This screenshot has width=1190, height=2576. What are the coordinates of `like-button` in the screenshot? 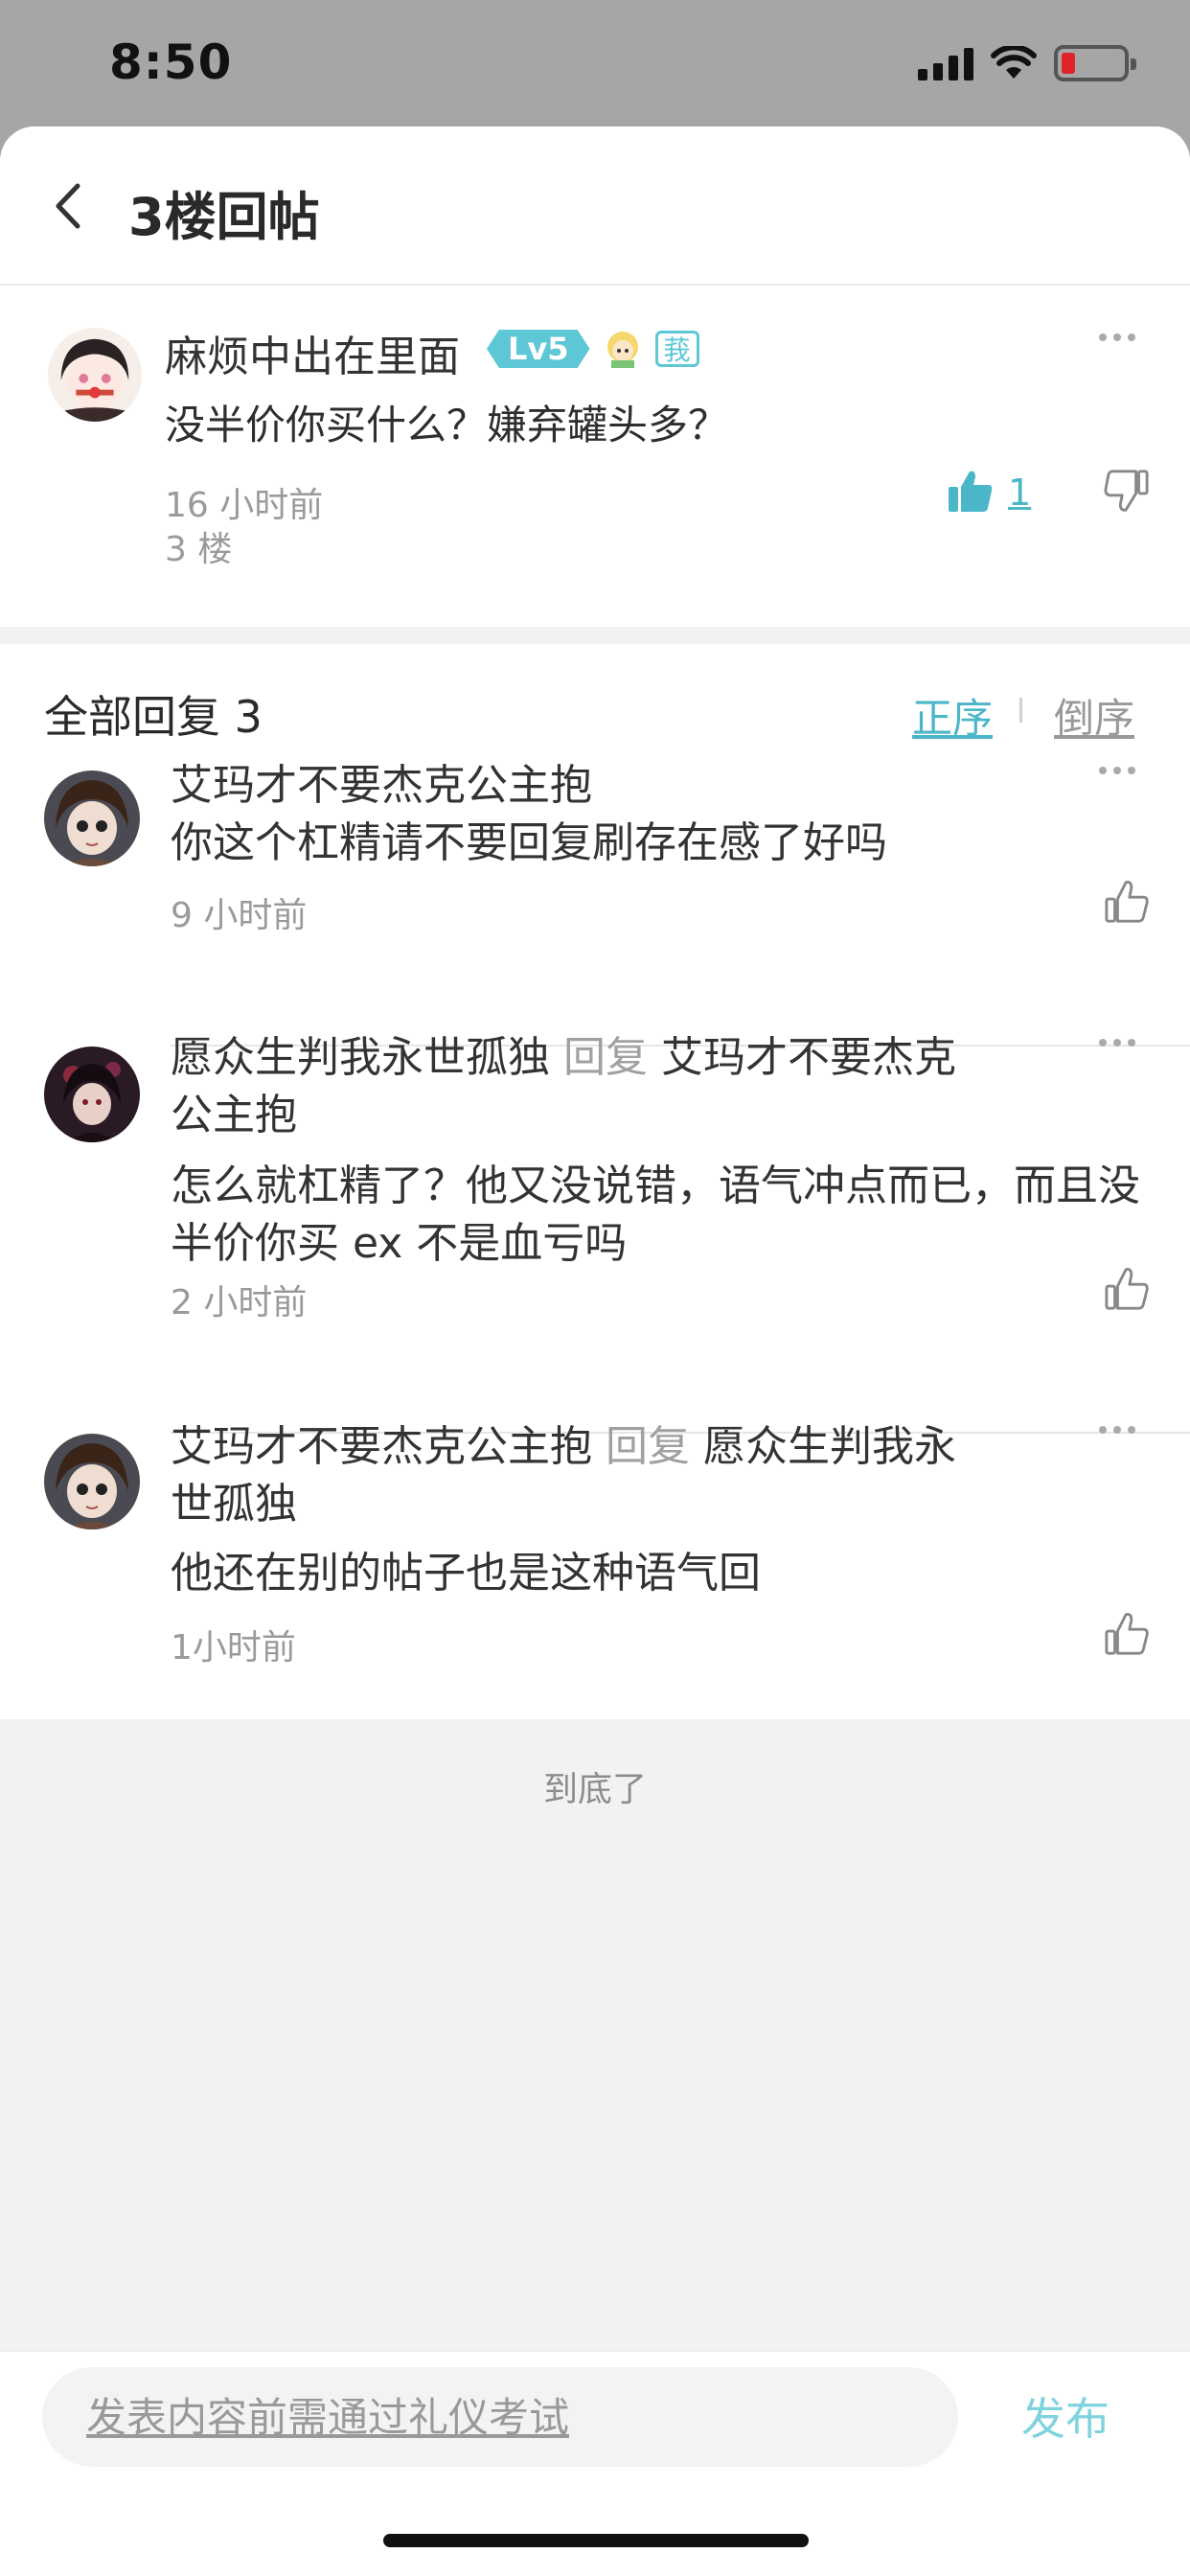 It's located at (971, 492).